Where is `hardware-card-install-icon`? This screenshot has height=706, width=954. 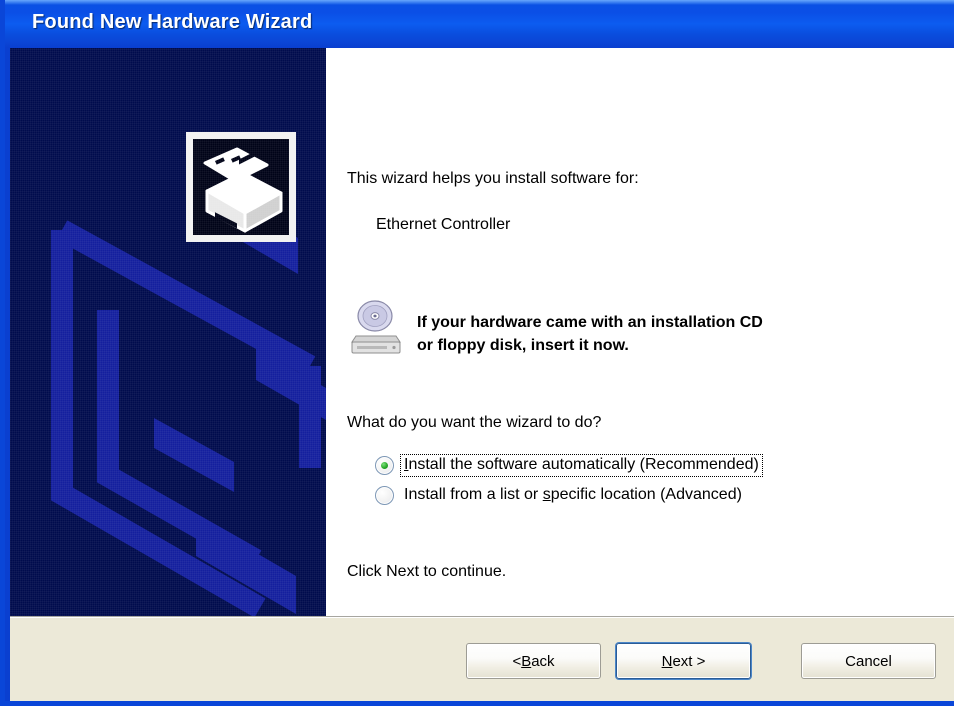
hardware-card-install-icon is located at coordinates (243, 190).